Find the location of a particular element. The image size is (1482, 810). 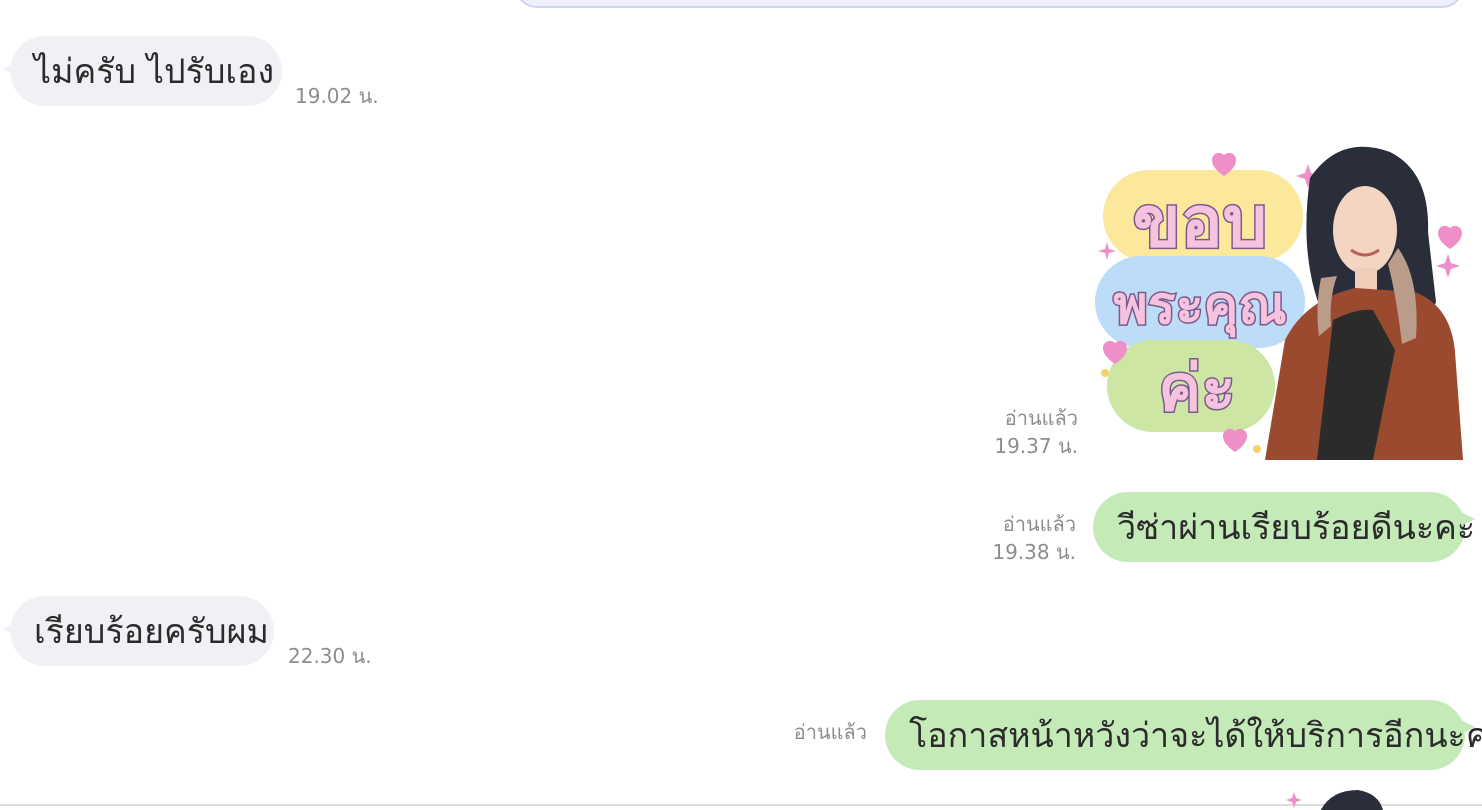

message-time: 22.30 น. is located at coordinates (330, 656).